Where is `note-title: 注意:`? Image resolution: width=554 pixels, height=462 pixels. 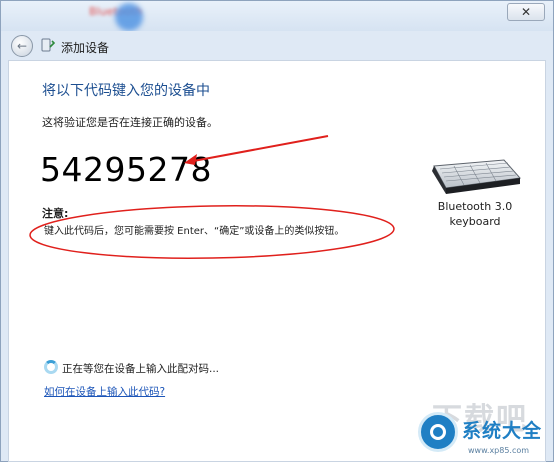 note-title: 注意: is located at coordinates (55, 213).